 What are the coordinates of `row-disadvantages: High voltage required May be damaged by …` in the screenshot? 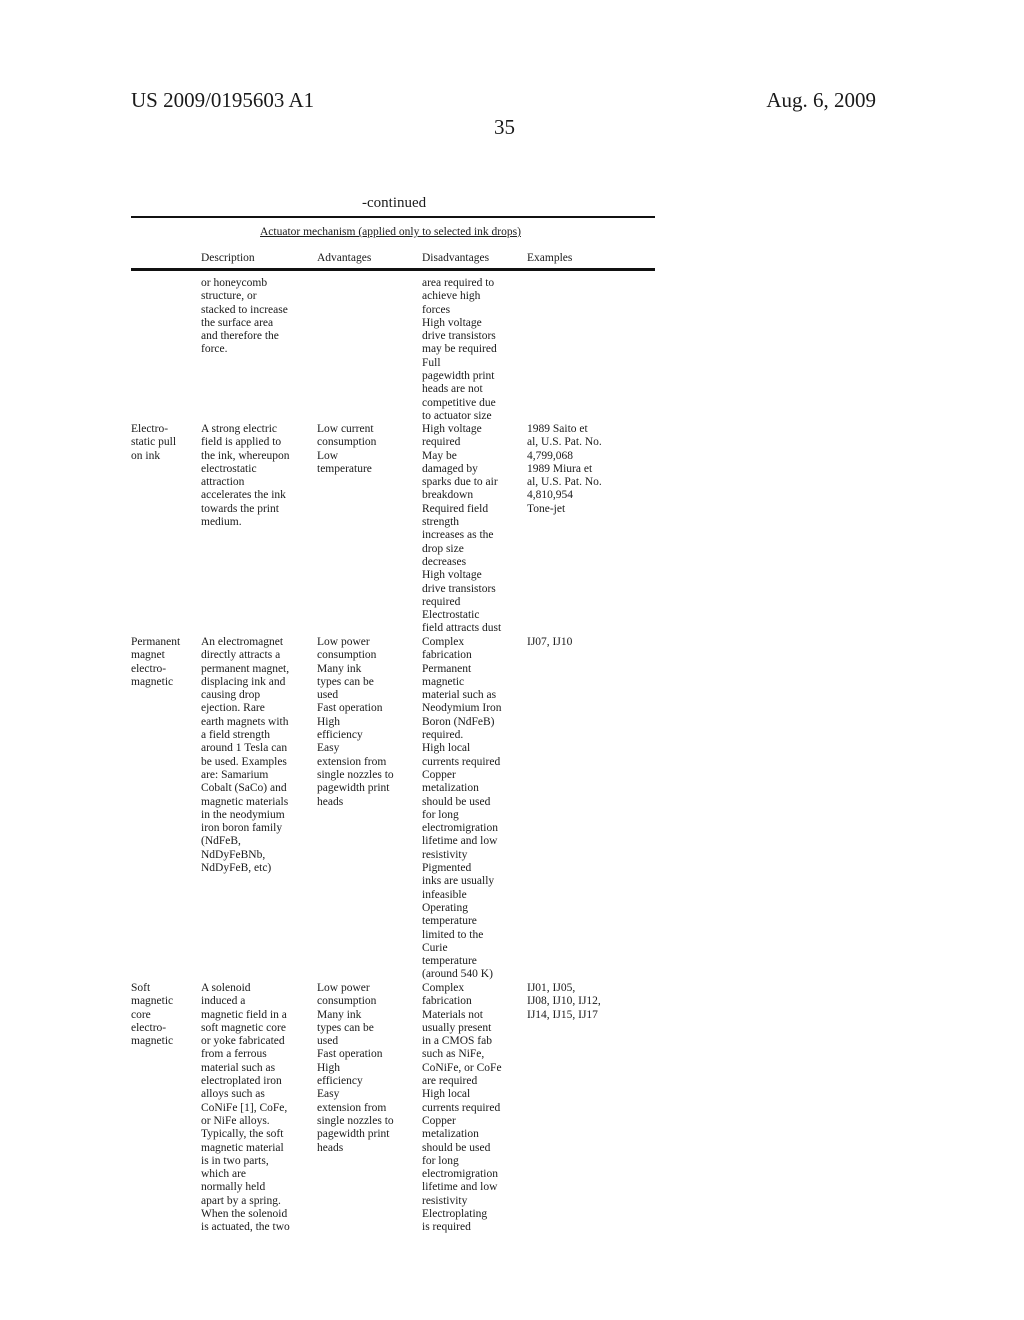 It's located at (462, 529).